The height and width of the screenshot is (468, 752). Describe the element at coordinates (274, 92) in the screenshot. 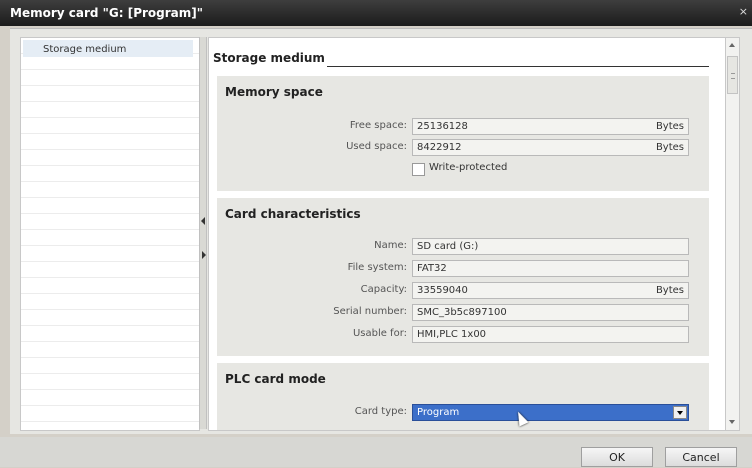

I see `memory-space-title: Memory space` at that location.